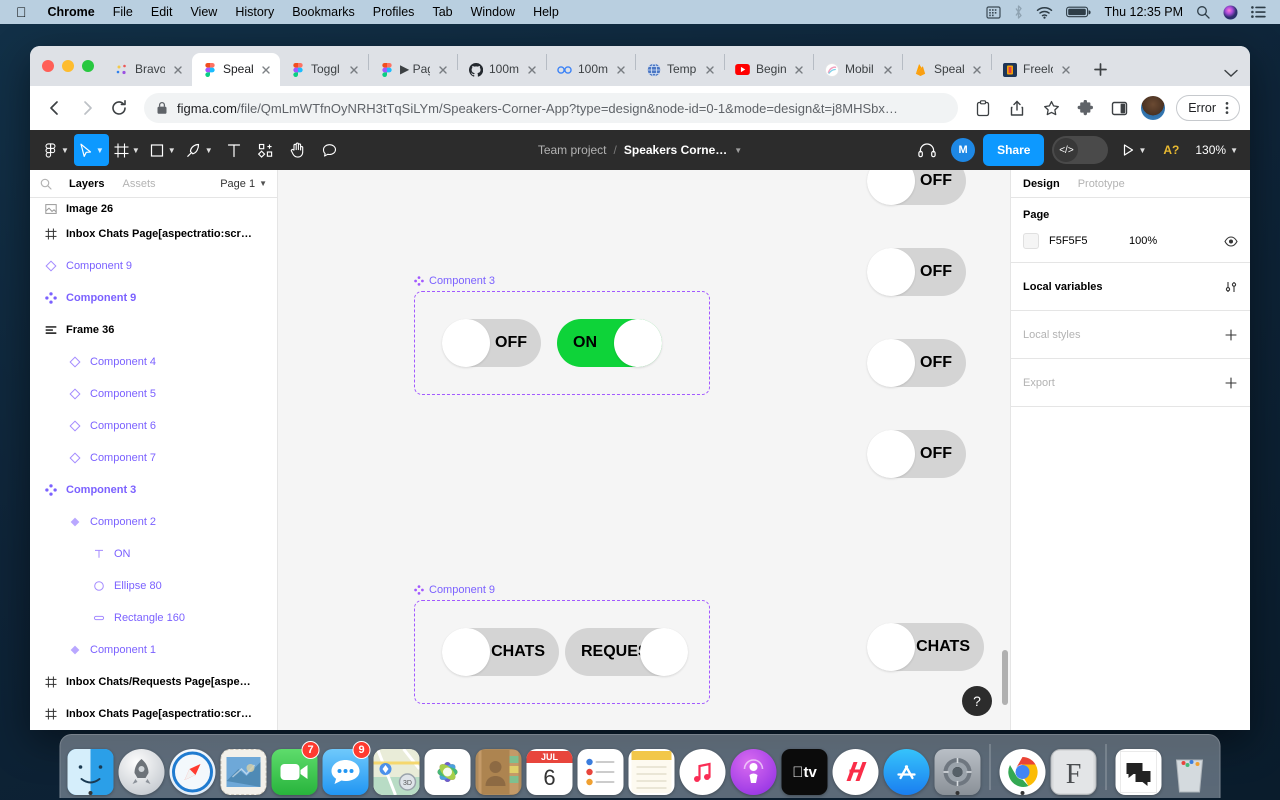  I want to click on canvas-group-component-3: Component 3 OFF ON, so click(562, 335).